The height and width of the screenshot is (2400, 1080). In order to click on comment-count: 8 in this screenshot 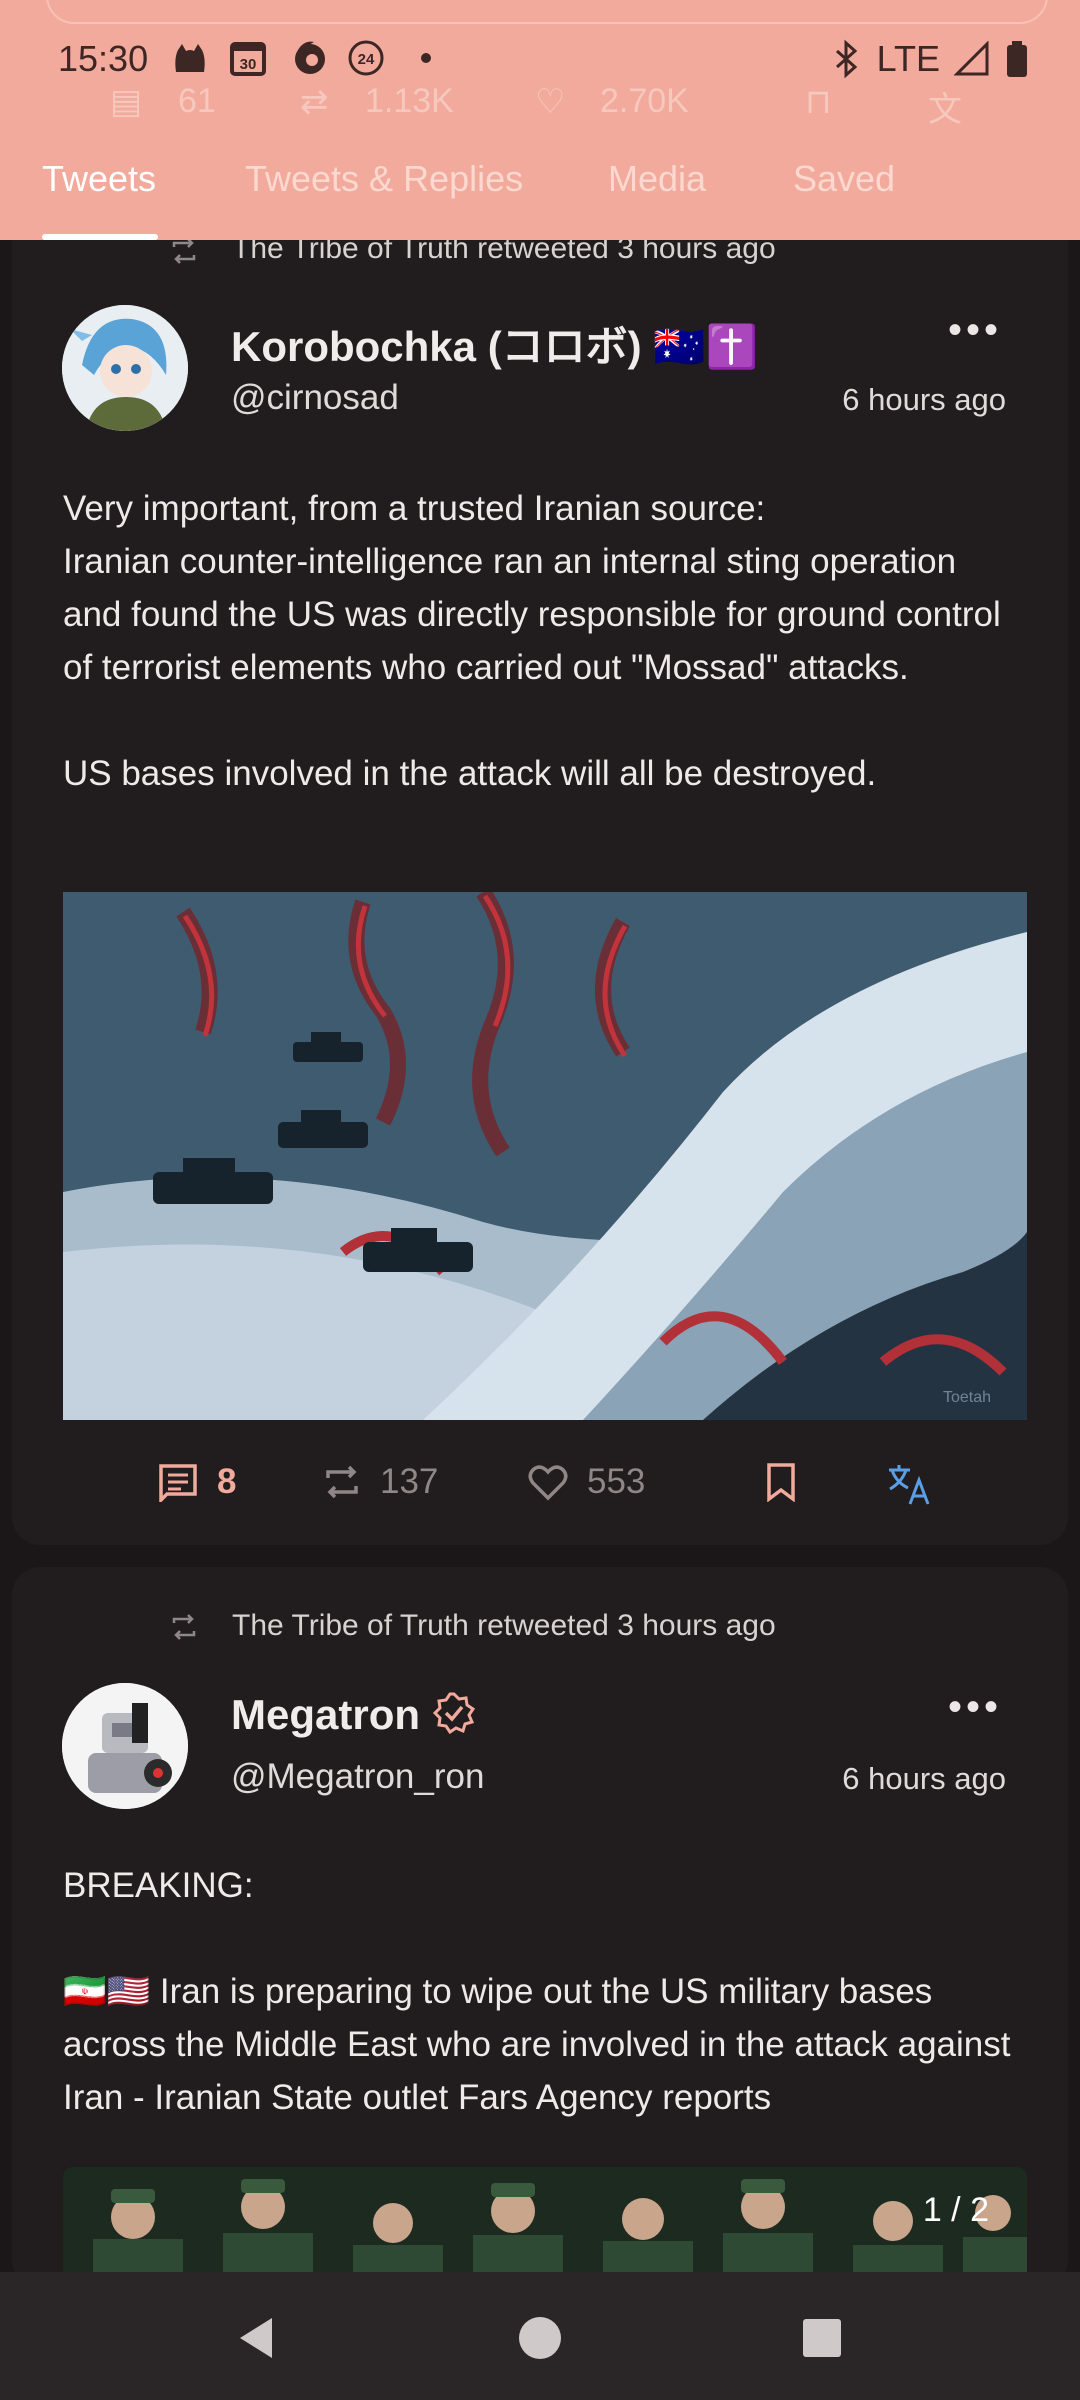, I will do `click(227, 1481)`.